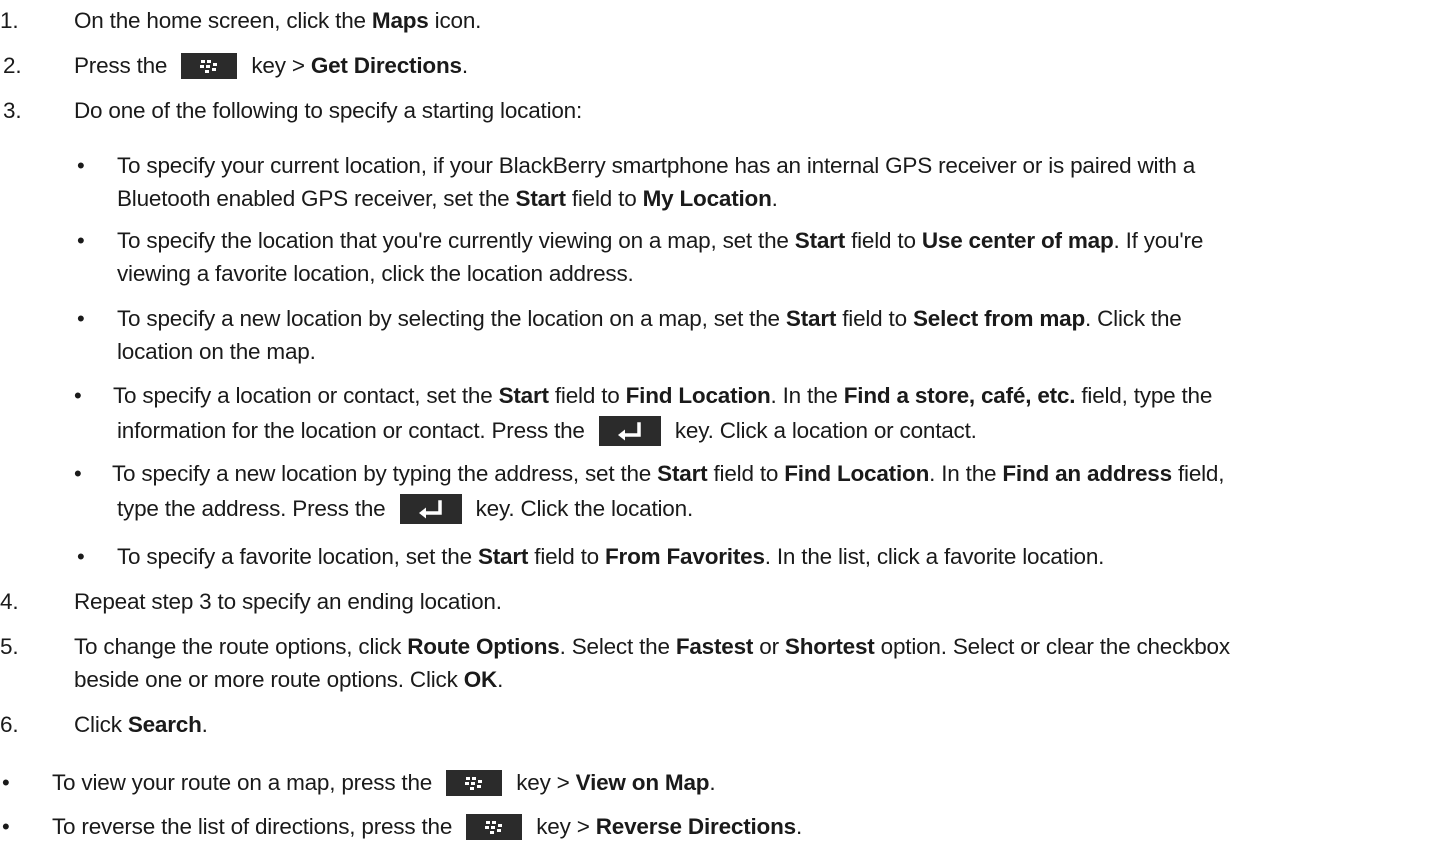 The height and width of the screenshot is (843, 1429). I want to click on step-6-text: Click Search., so click(141, 724).